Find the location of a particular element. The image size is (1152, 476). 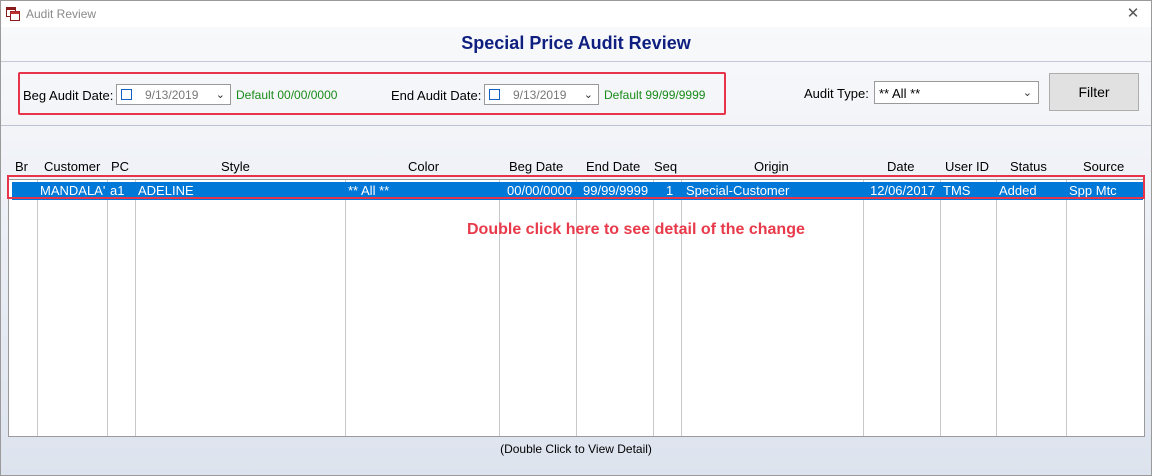

end-audit-date-label: End Audit Date: is located at coordinates (436, 95).